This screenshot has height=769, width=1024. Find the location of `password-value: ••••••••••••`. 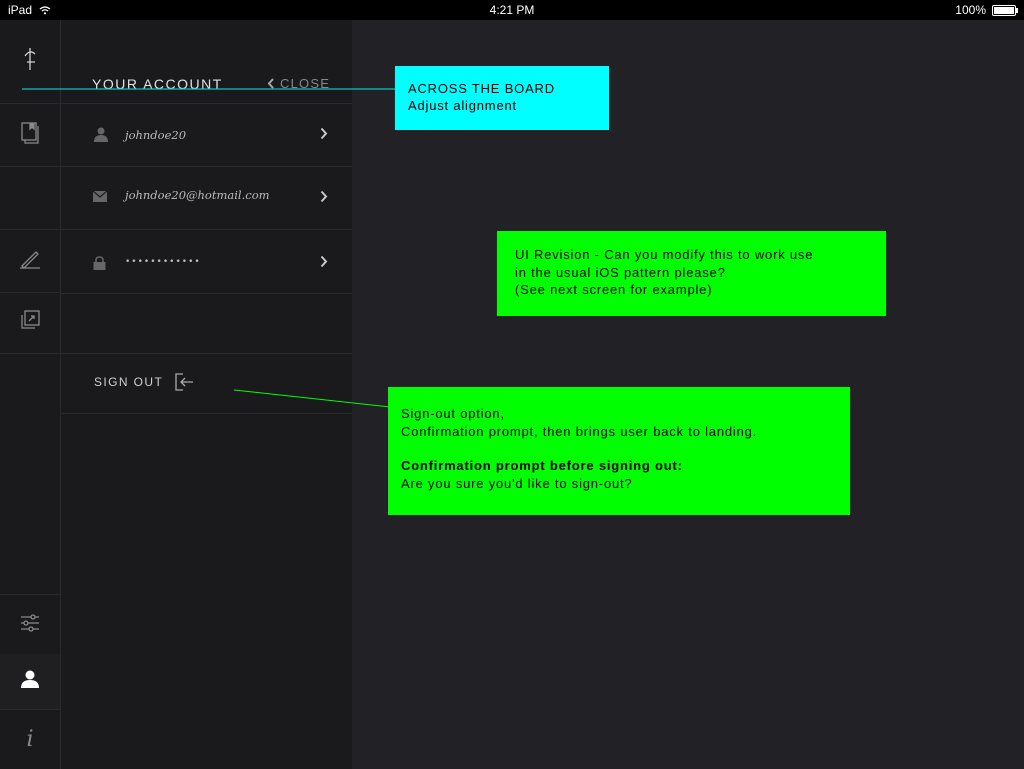

password-value: •••••••••••• is located at coordinates (163, 262).